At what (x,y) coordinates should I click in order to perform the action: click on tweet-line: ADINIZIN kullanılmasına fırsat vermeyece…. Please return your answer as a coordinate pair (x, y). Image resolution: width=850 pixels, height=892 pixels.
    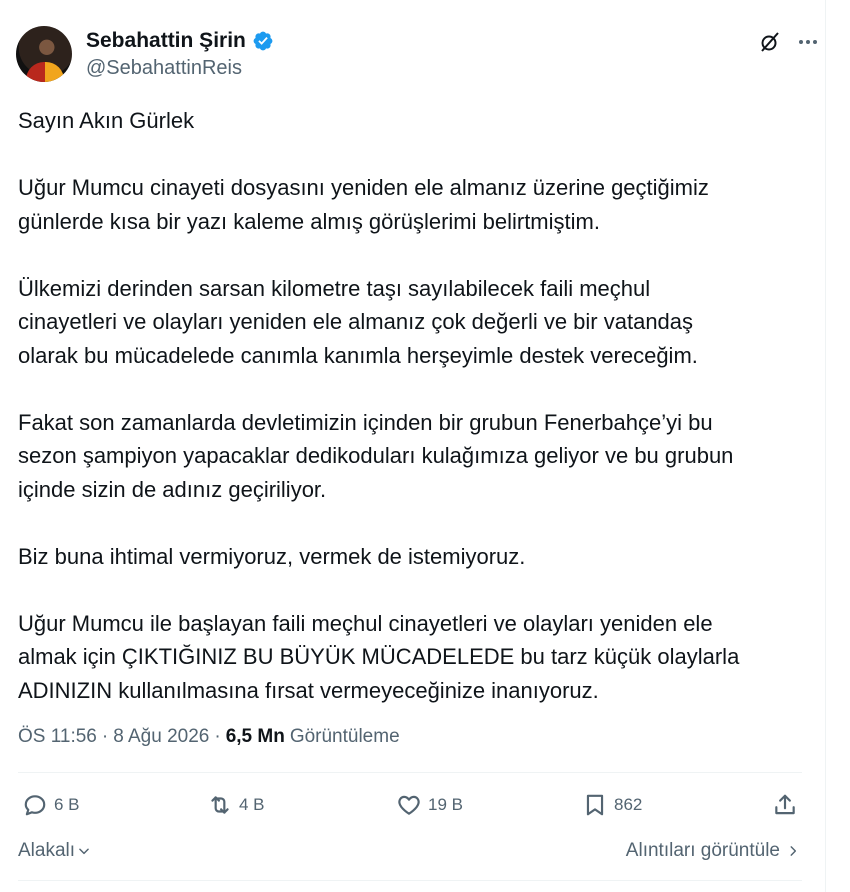
    Looking at the image, I should click on (308, 690).